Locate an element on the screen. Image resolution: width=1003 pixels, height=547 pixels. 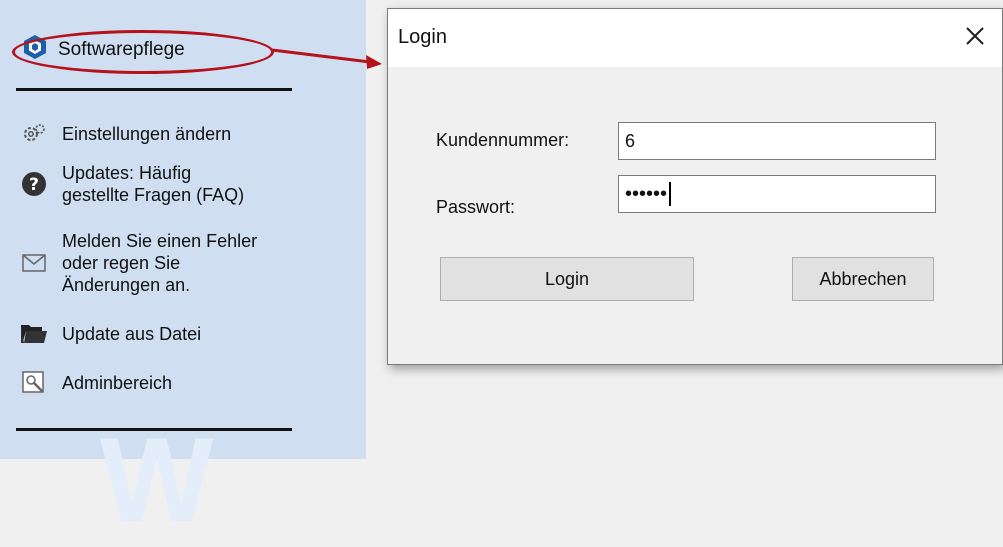
admin-icon is located at coordinates (34, 383).